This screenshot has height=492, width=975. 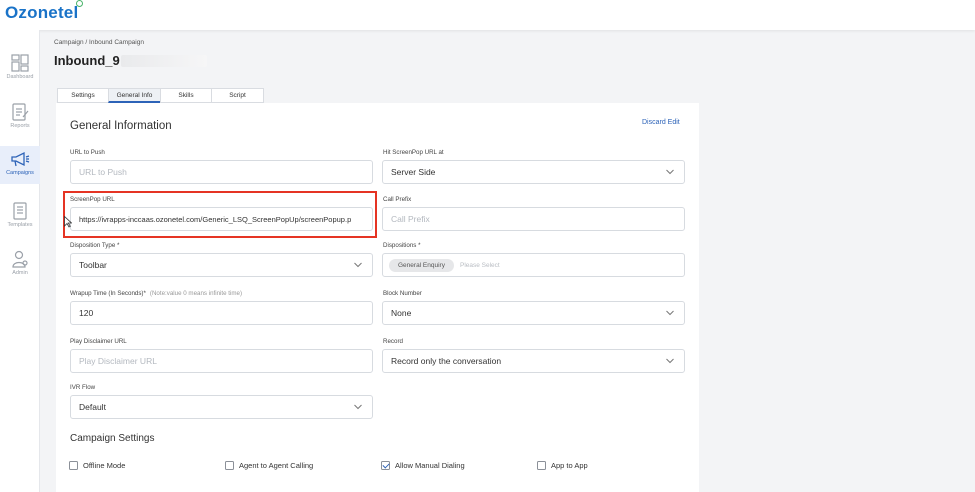 I want to click on redacted-title-suffix, so click(x=164, y=61).